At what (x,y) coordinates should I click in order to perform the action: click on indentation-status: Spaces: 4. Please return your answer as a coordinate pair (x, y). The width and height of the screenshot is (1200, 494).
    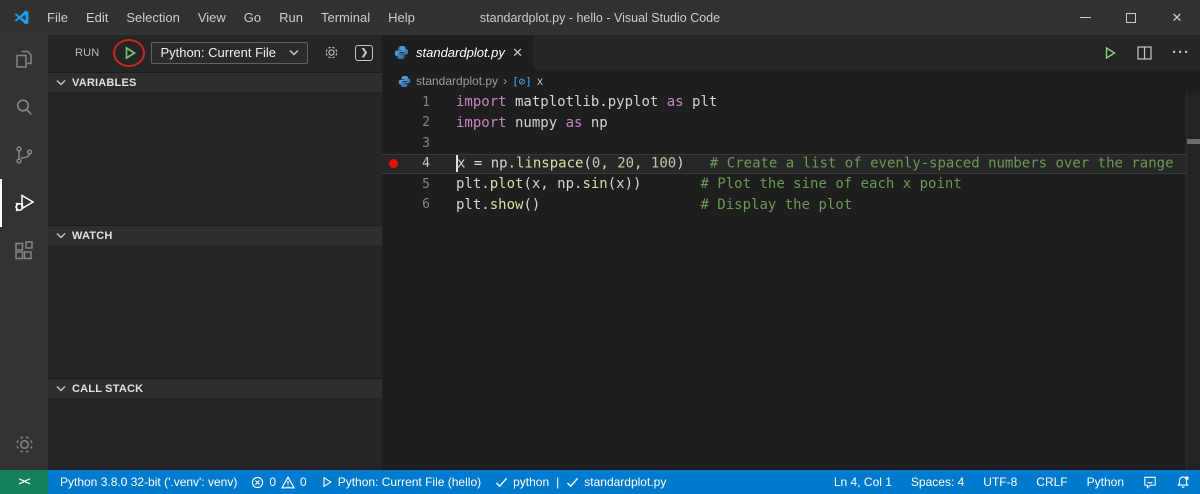
    Looking at the image, I should click on (937, 482).